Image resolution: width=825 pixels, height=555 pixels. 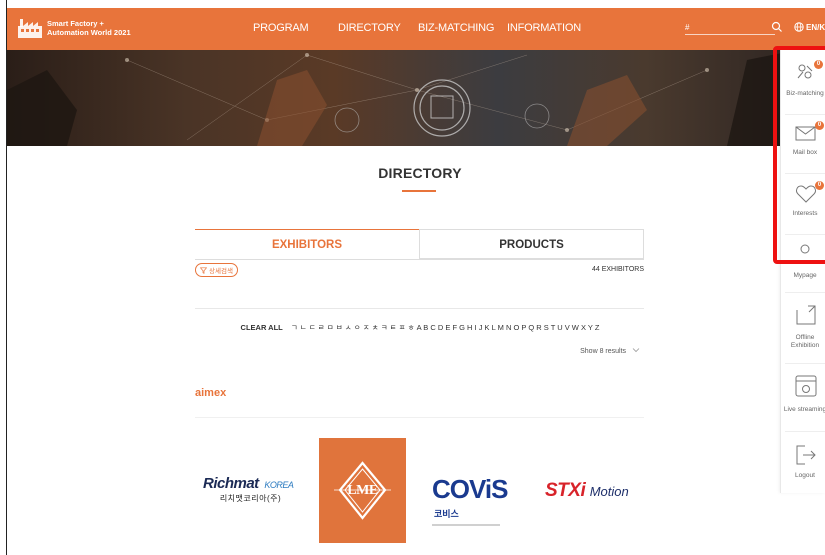 What do you see at coordinates (806, 315) in the screenshot?
I see `external-link-icon` at bounding box center [806, 315].